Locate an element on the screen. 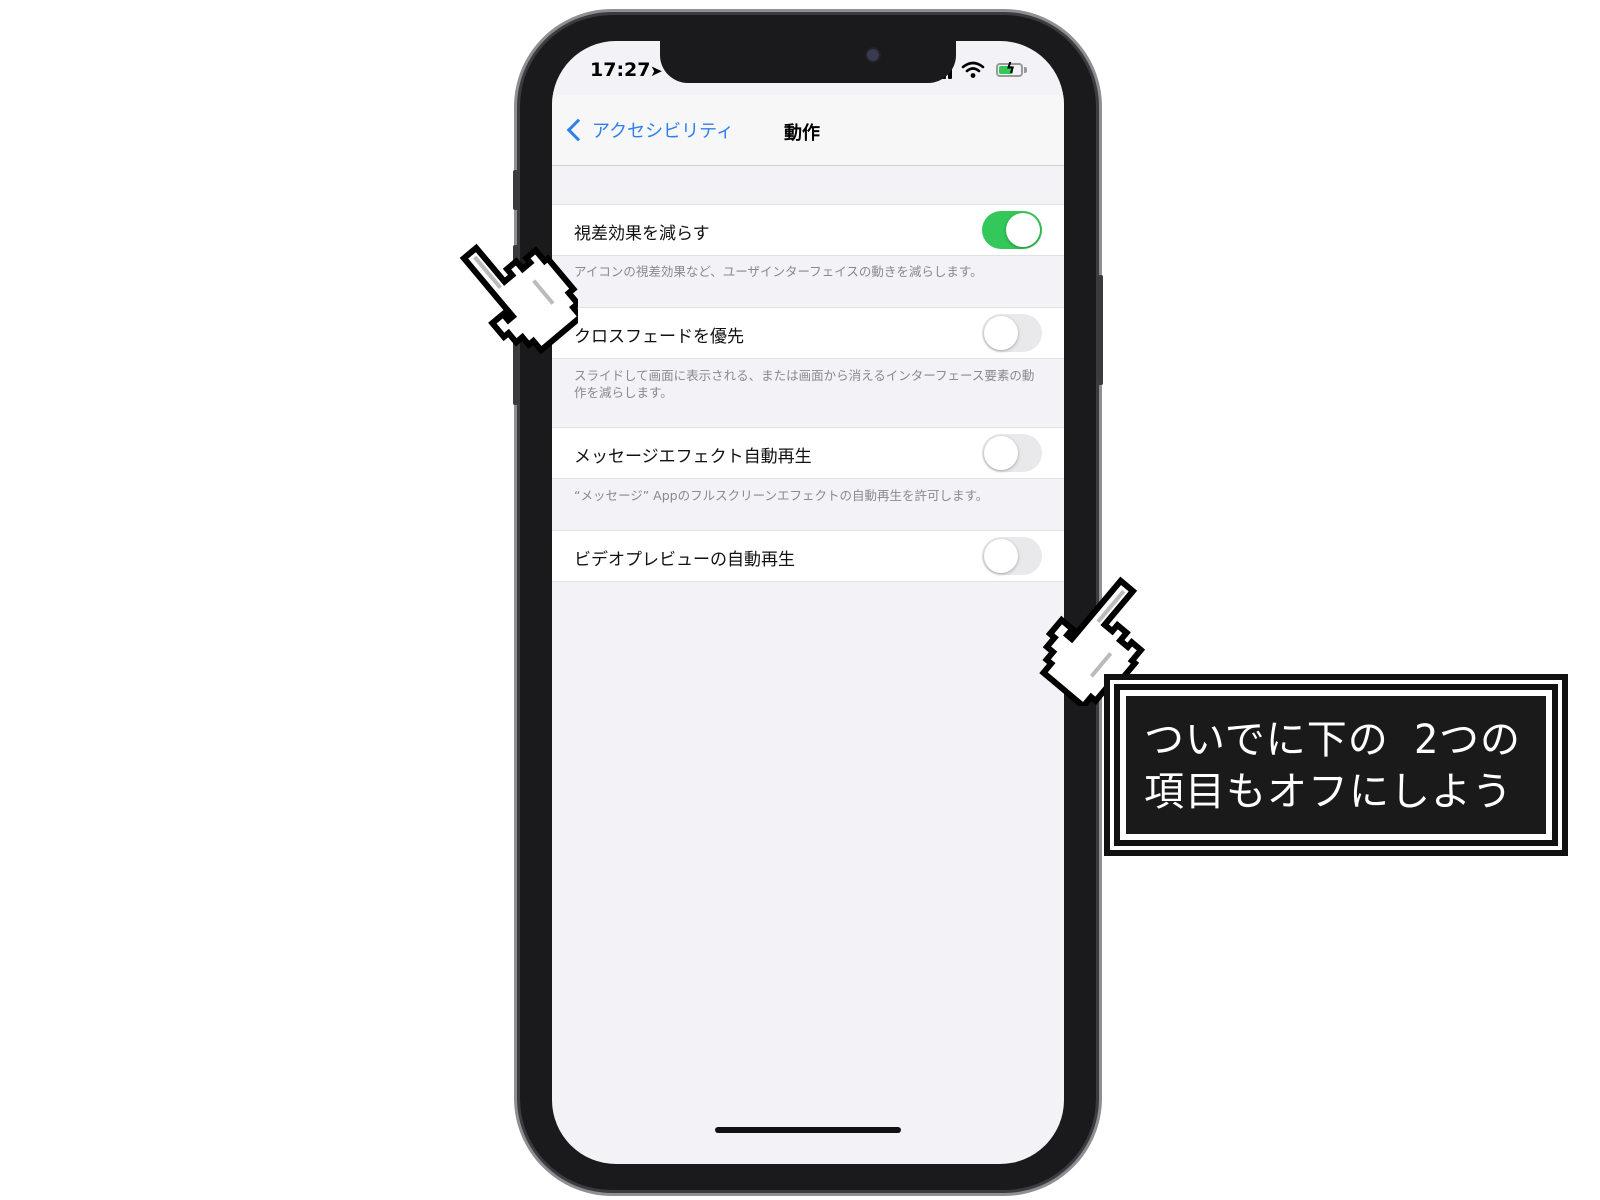 Image resolution: width=1600 pixels, height=1200 pixels. setting-row-auto-play-message-effects: メッセージエフェクト自動再生 is located at coordinates (808, 453).